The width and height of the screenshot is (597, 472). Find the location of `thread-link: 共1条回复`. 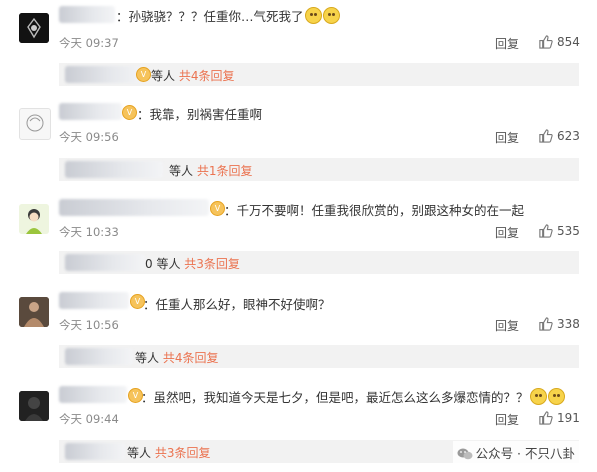

thread-link: 共1条回复 is located at coordinates (225, 171).